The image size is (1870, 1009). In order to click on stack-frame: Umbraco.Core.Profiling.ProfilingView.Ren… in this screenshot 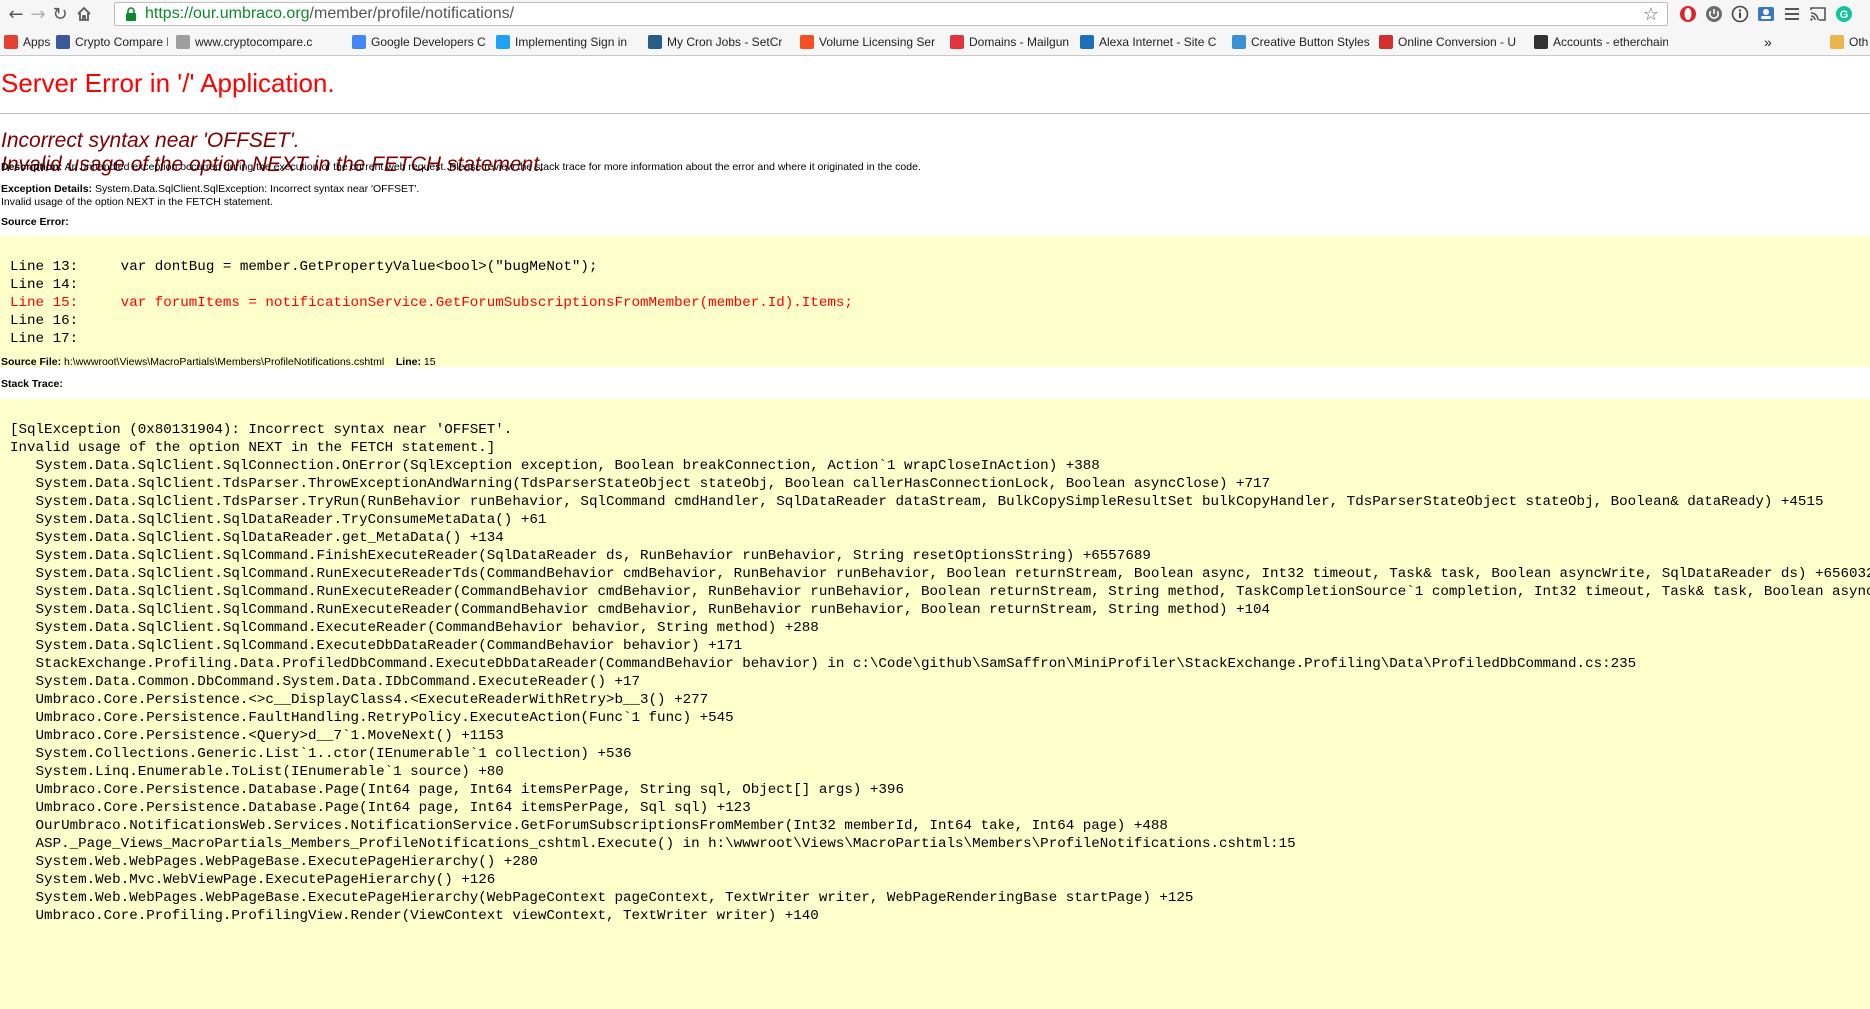, I will do `click(414, 916)`.